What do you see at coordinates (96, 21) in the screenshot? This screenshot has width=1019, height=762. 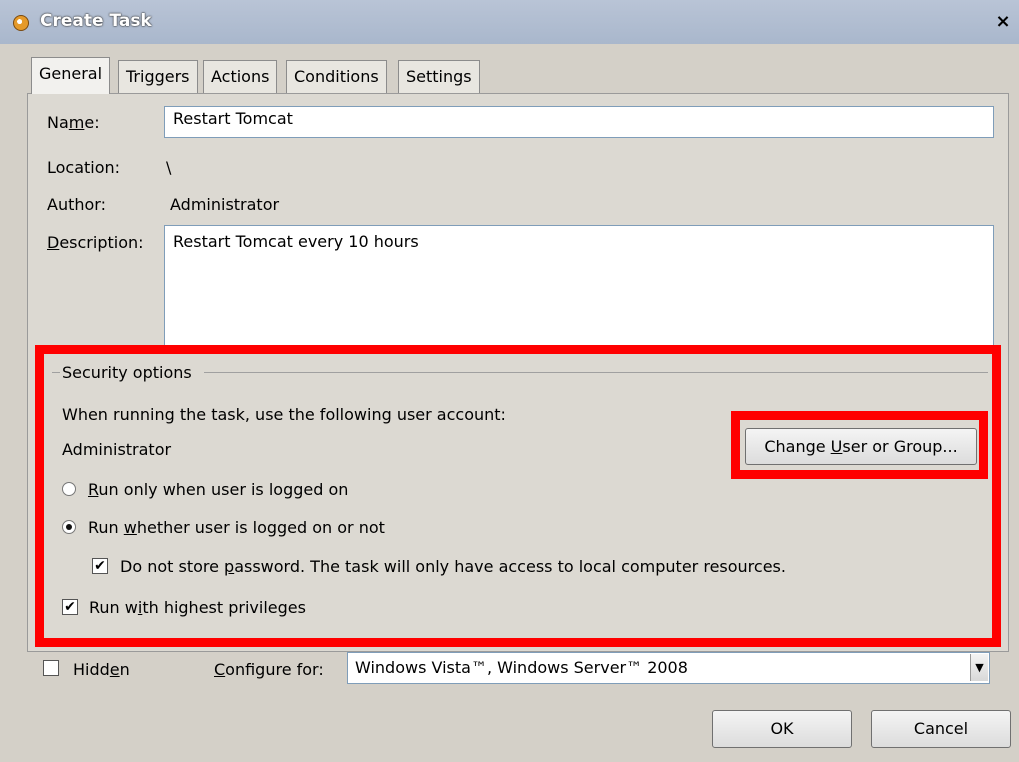 I see `window-title: Create Task` at bounding box center [96, 21].